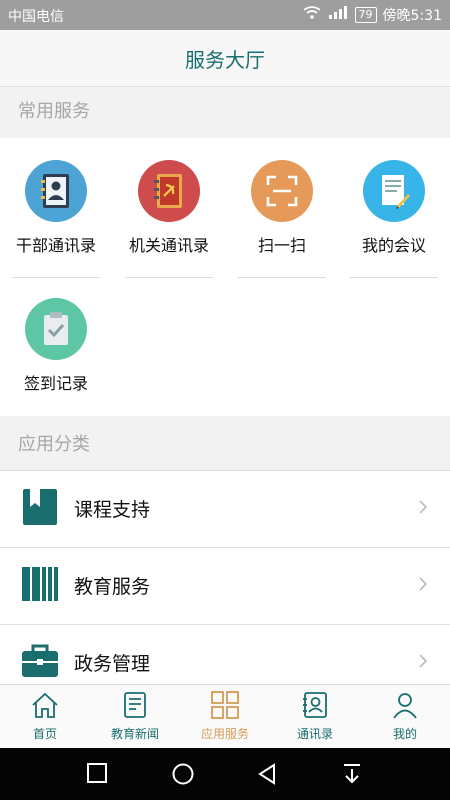 The height and width of the screenshot is (800, 450). Describe the element at coordinates (224, 734) in the screenshot. I see `tab-label: 应用服务` at that location.